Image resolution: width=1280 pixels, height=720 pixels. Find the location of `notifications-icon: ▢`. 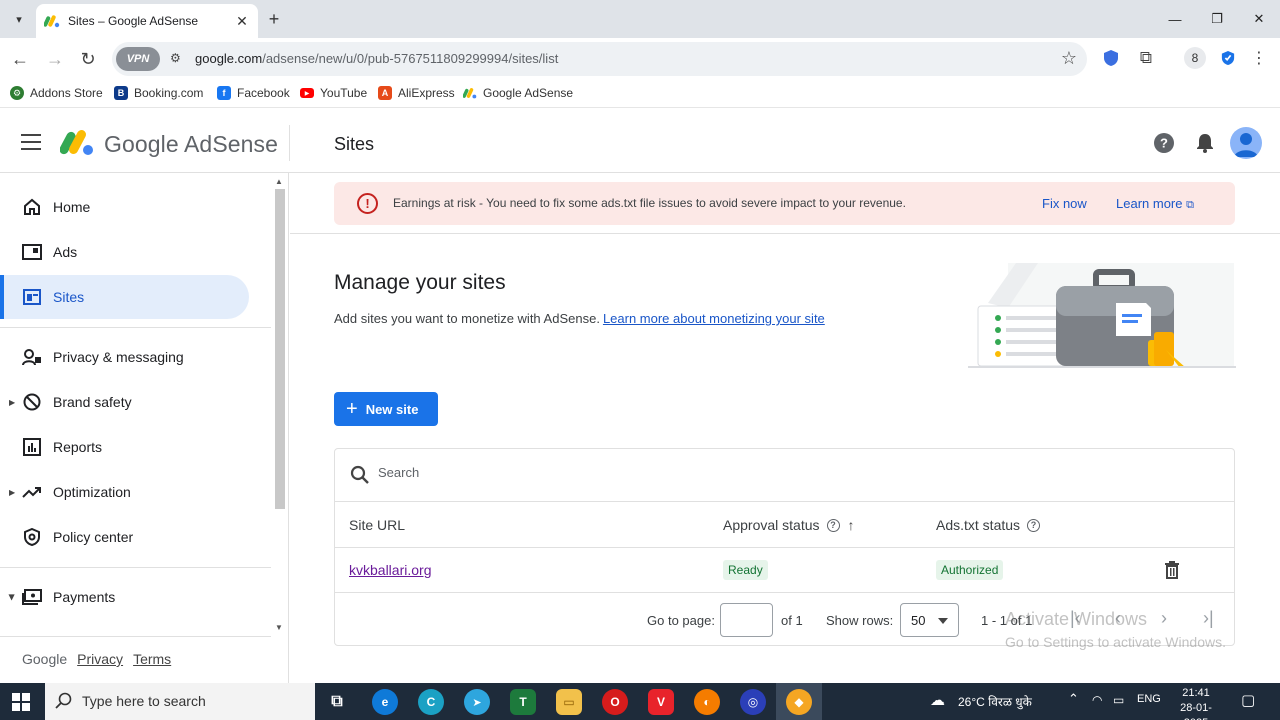

notifications-icon: ▢ is located at coordinates (1248, 700).